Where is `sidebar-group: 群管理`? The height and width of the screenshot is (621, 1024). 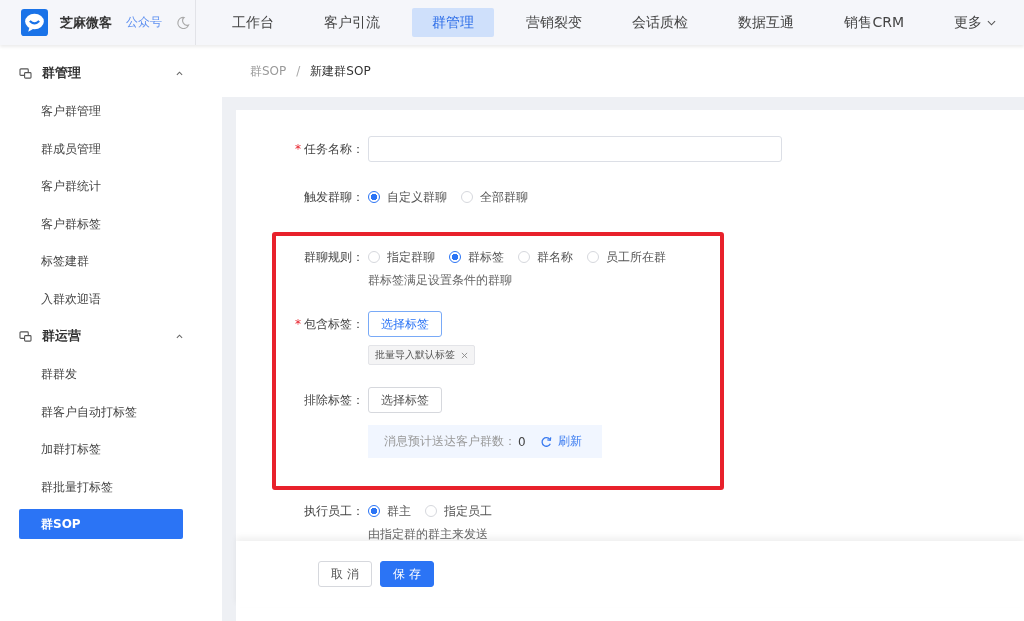
sidebar-group: 群管理 is located at coordinates (91, 73).